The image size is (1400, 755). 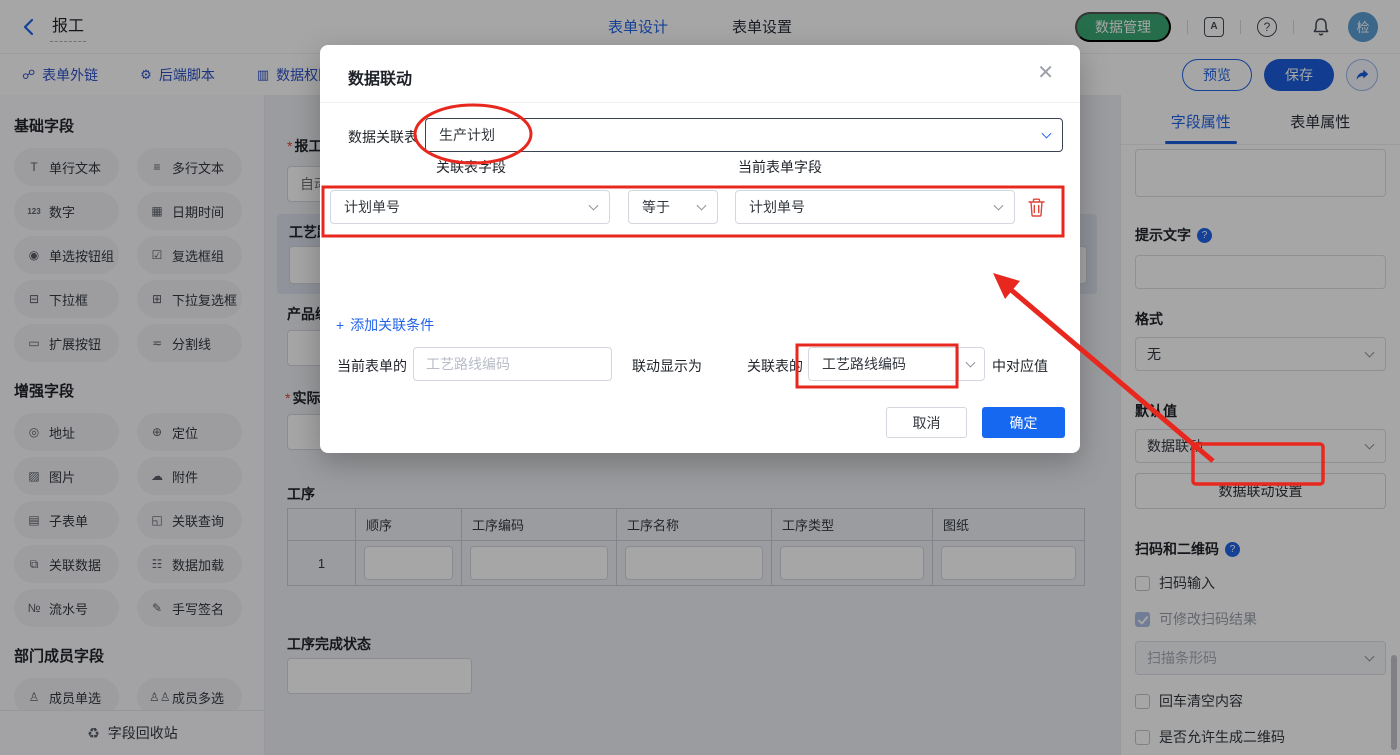 I want to click on close-icon: ✕, so click(x=1045, y=73).